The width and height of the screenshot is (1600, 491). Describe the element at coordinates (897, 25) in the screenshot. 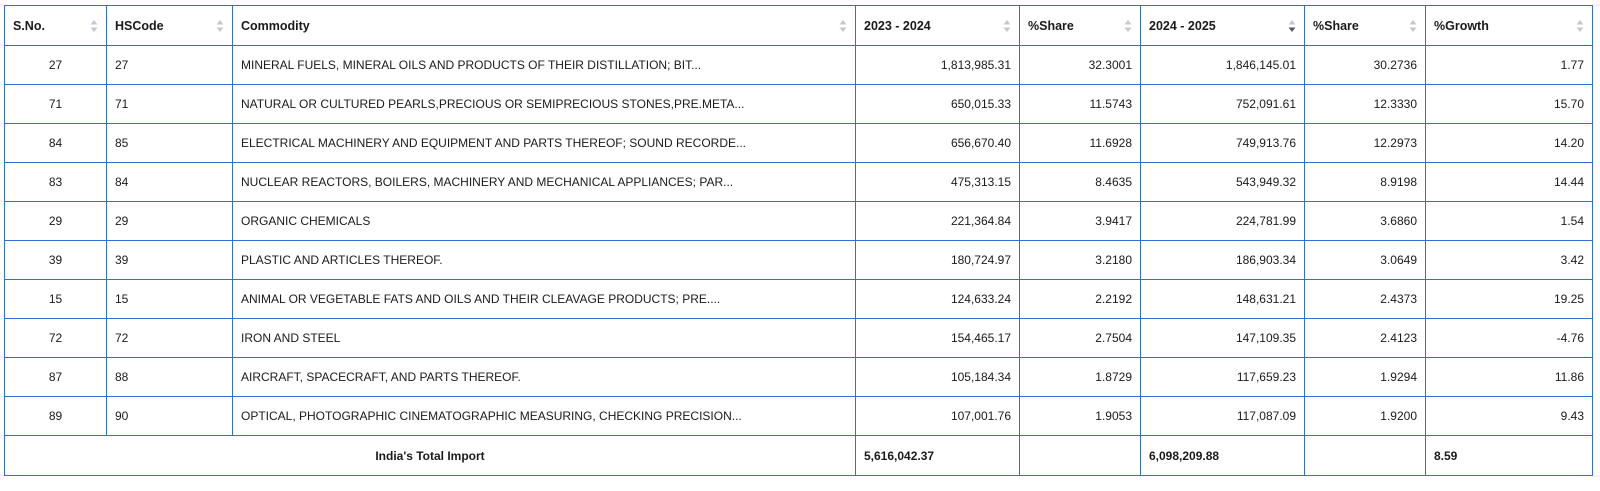

I see `column-header-label: 2023 - 2024` at that location.